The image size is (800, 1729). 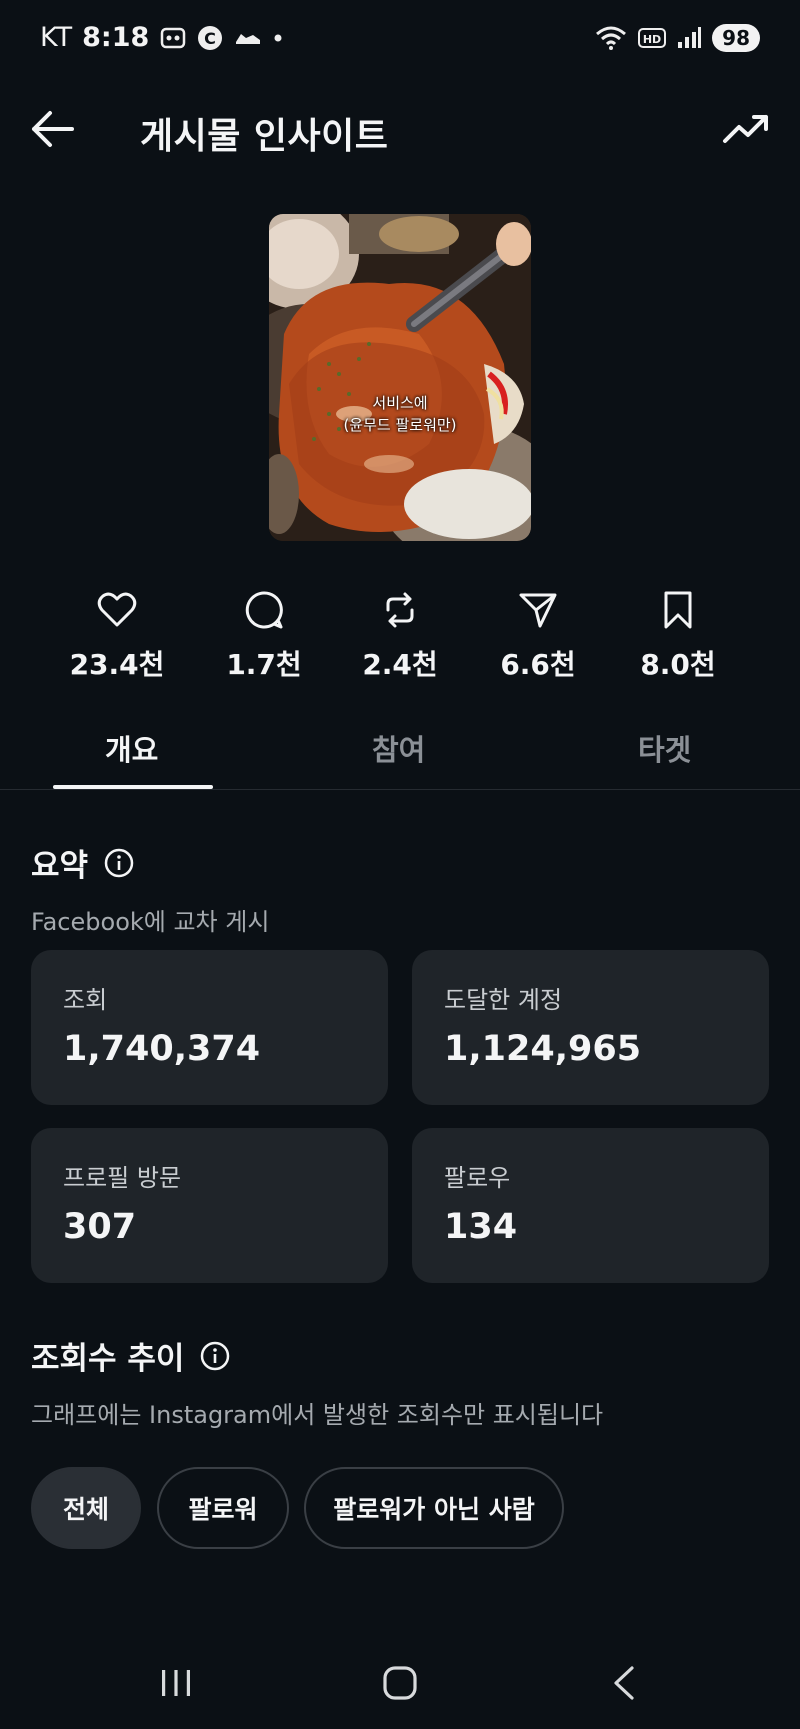 I want to click on arrow-left-icon, so click(x=53, y=129).